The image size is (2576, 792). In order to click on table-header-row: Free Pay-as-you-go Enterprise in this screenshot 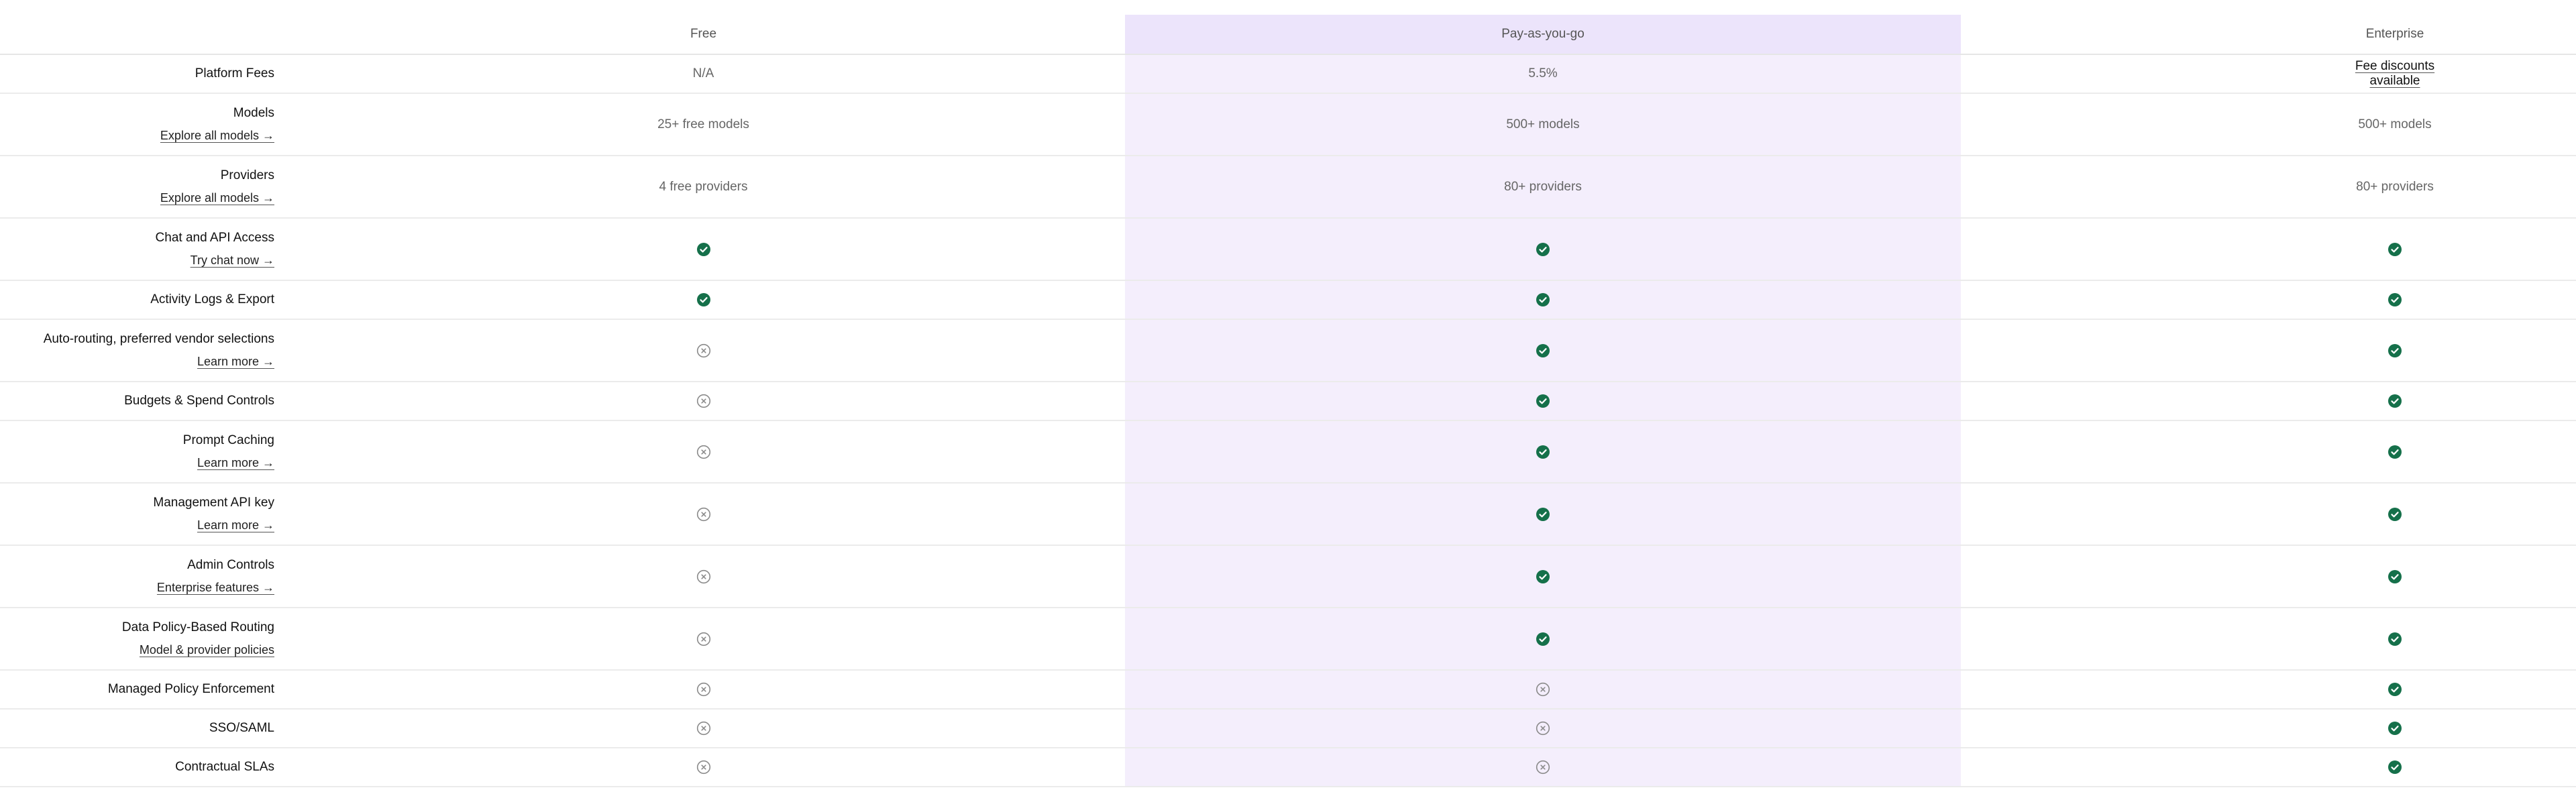, I will do `click(1288, 35)`.